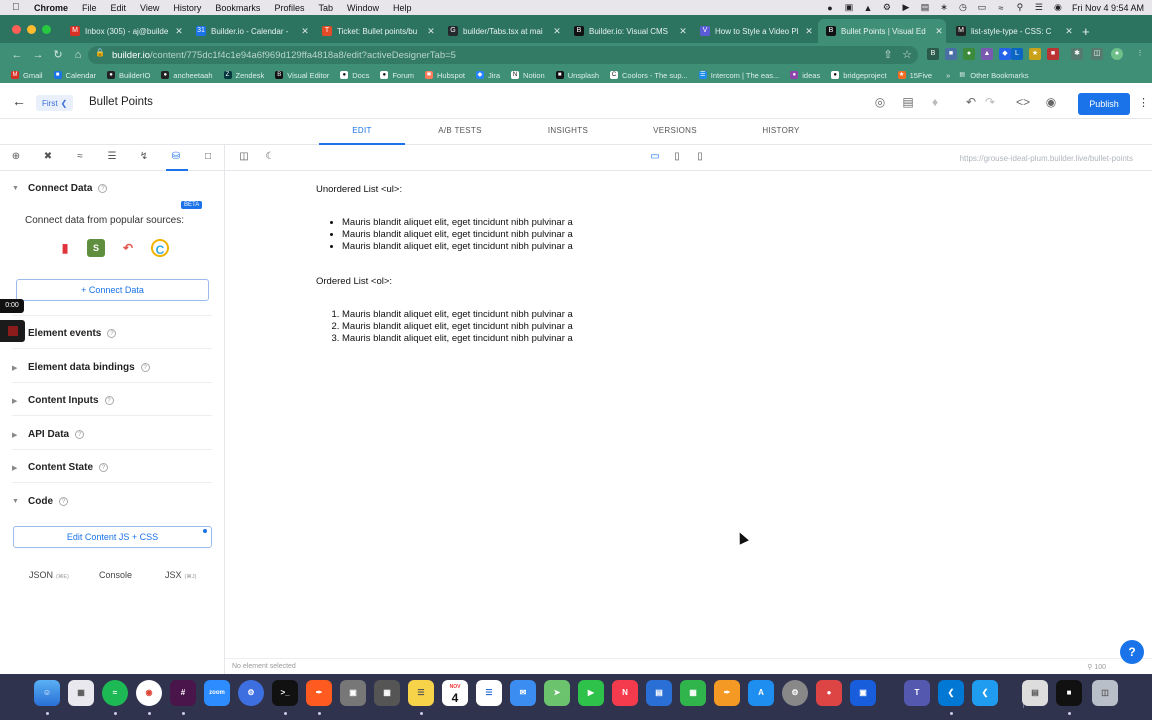 This screenshot has height=720, width=1152. What do you see at coordinates (1077, 54) in the screenshot?
I see `puzzle-icon: ✱` at bounding box center [1077, 54].